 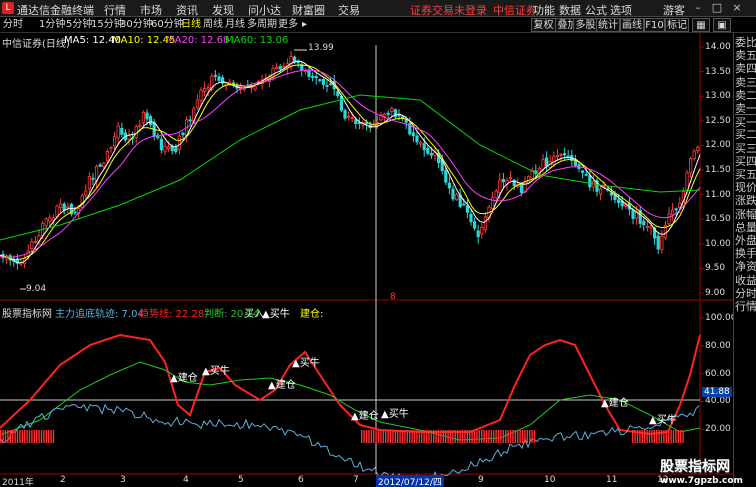 I want to click on period-30min: 30分钟, so click(x=136, y=25).